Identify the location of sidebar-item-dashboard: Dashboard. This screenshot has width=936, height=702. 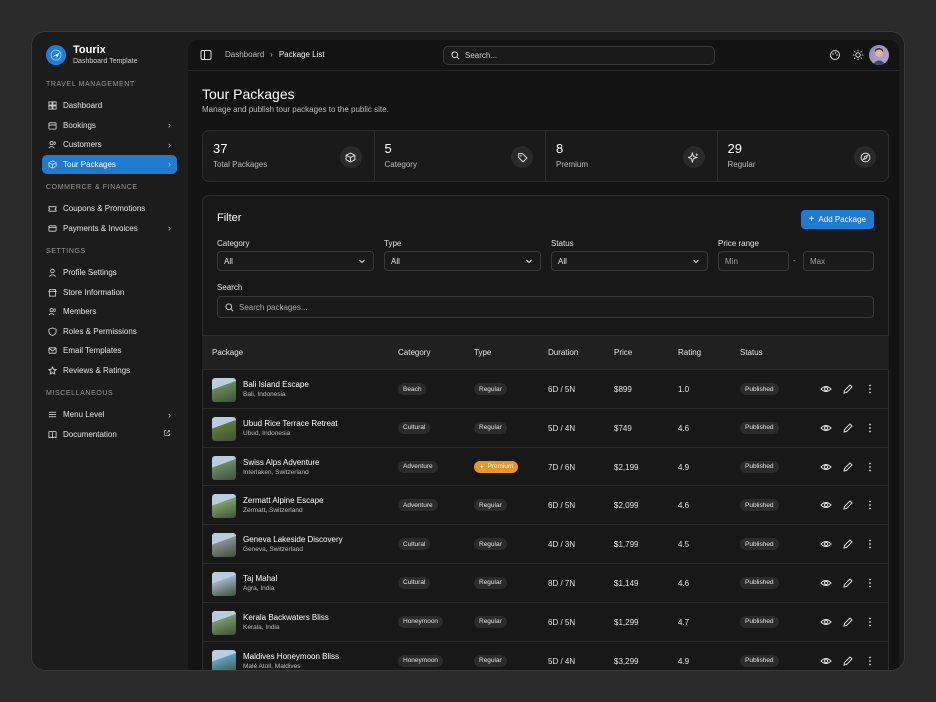
(109, 106).